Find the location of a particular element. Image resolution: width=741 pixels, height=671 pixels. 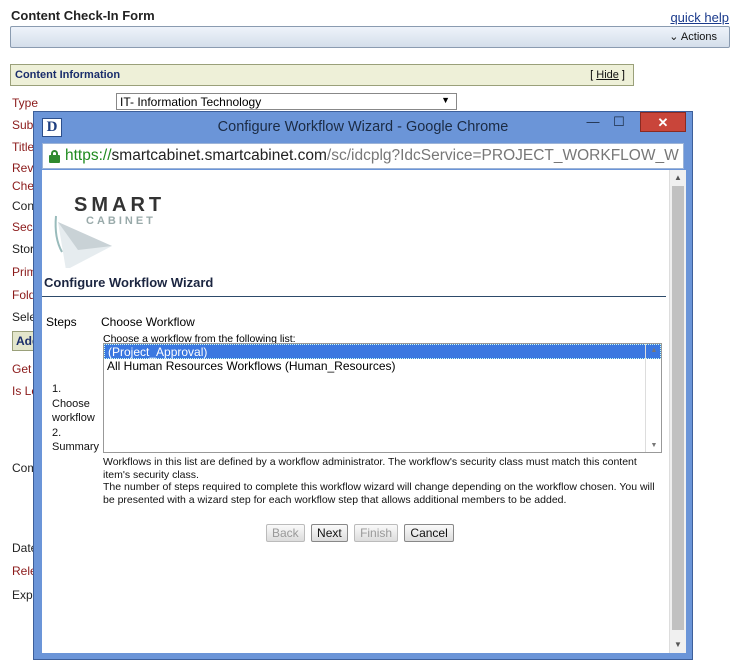

next-button: Next is located at coordinates (329, 533).